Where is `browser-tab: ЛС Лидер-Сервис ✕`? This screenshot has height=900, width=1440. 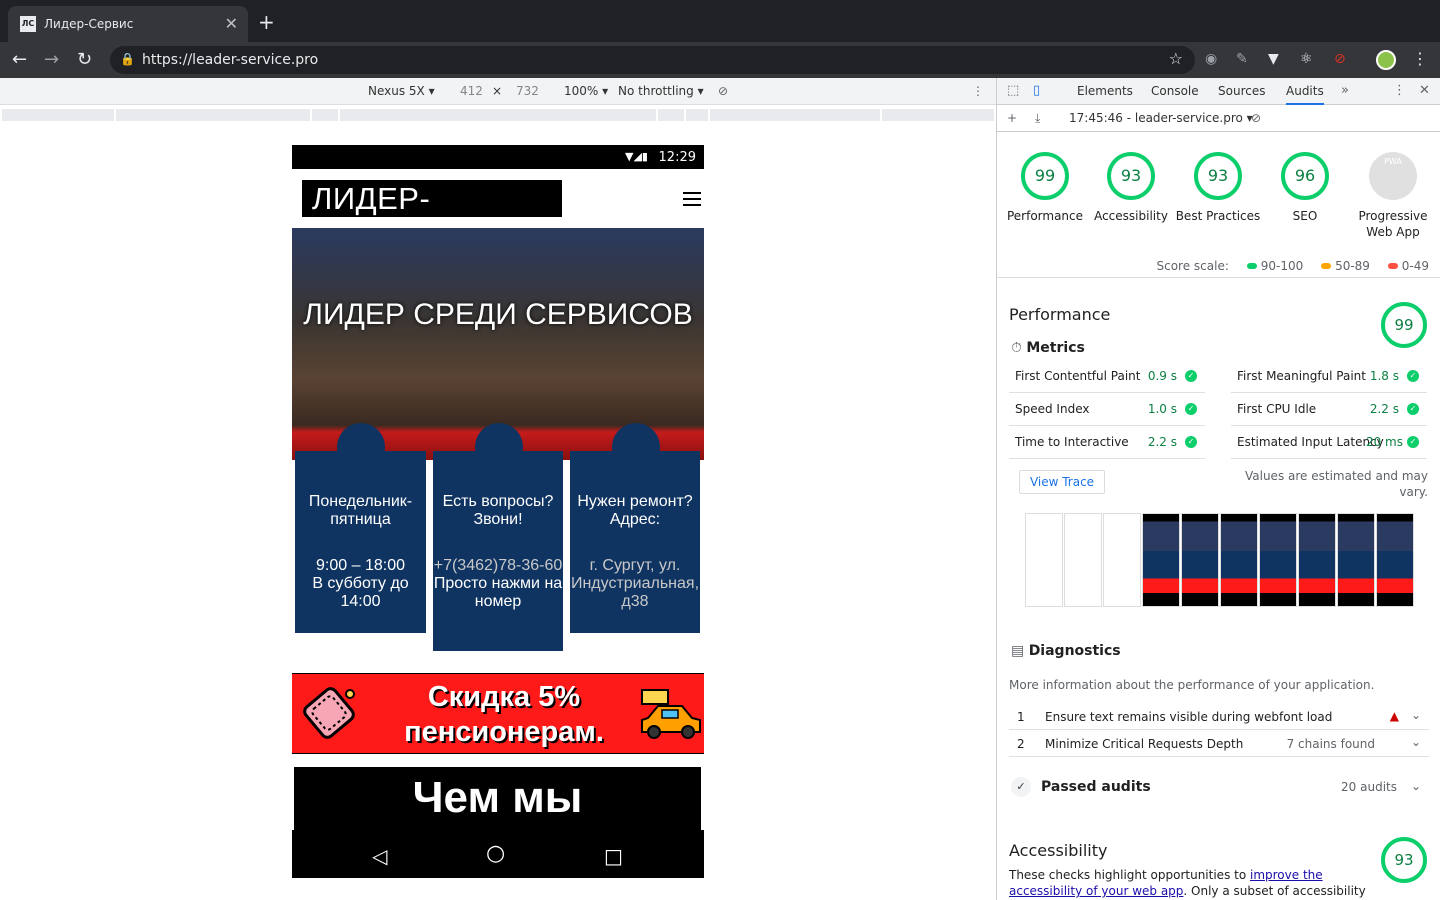
browser-tab: ЛС Лидер-Сервис ✕ is located at coordinates (128, 24).